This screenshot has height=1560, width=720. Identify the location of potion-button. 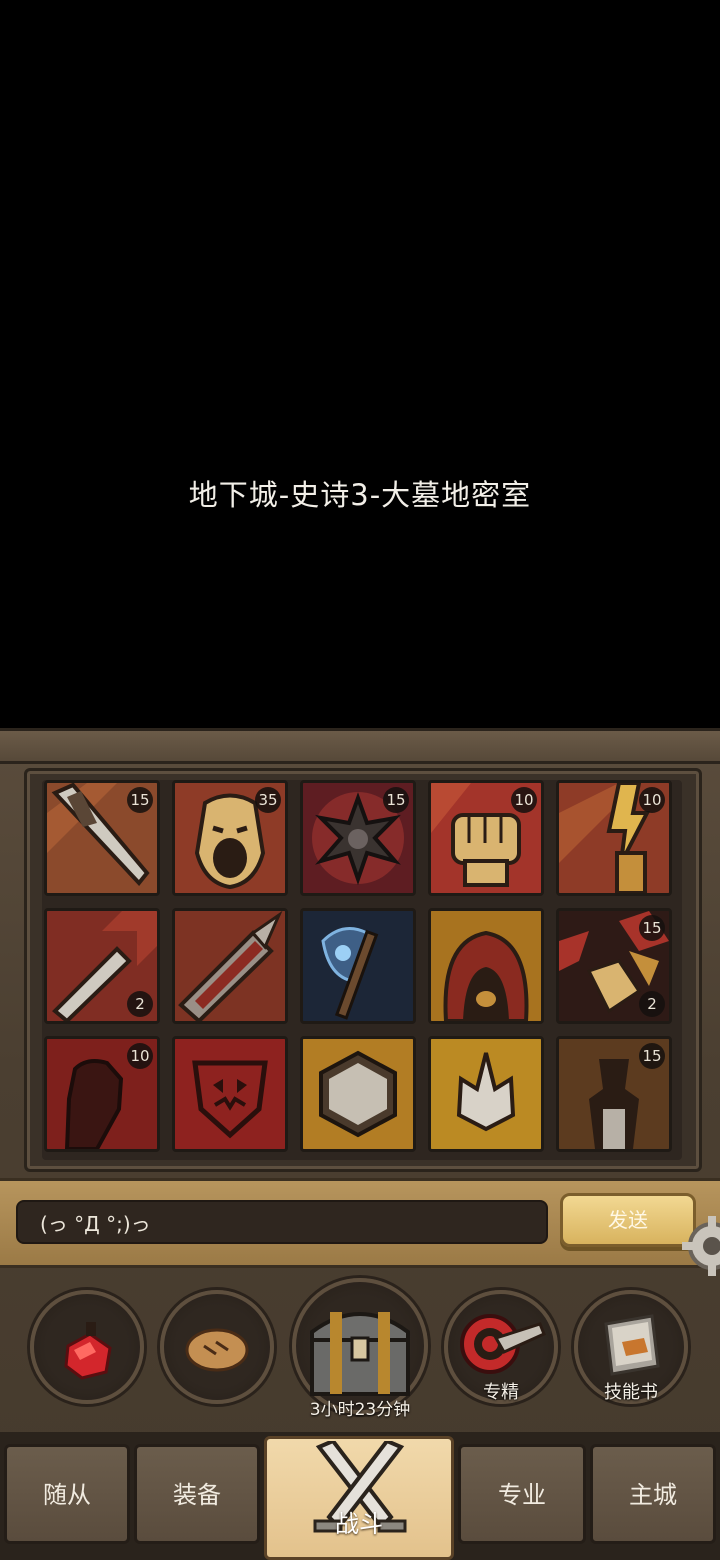
(87, 1347).